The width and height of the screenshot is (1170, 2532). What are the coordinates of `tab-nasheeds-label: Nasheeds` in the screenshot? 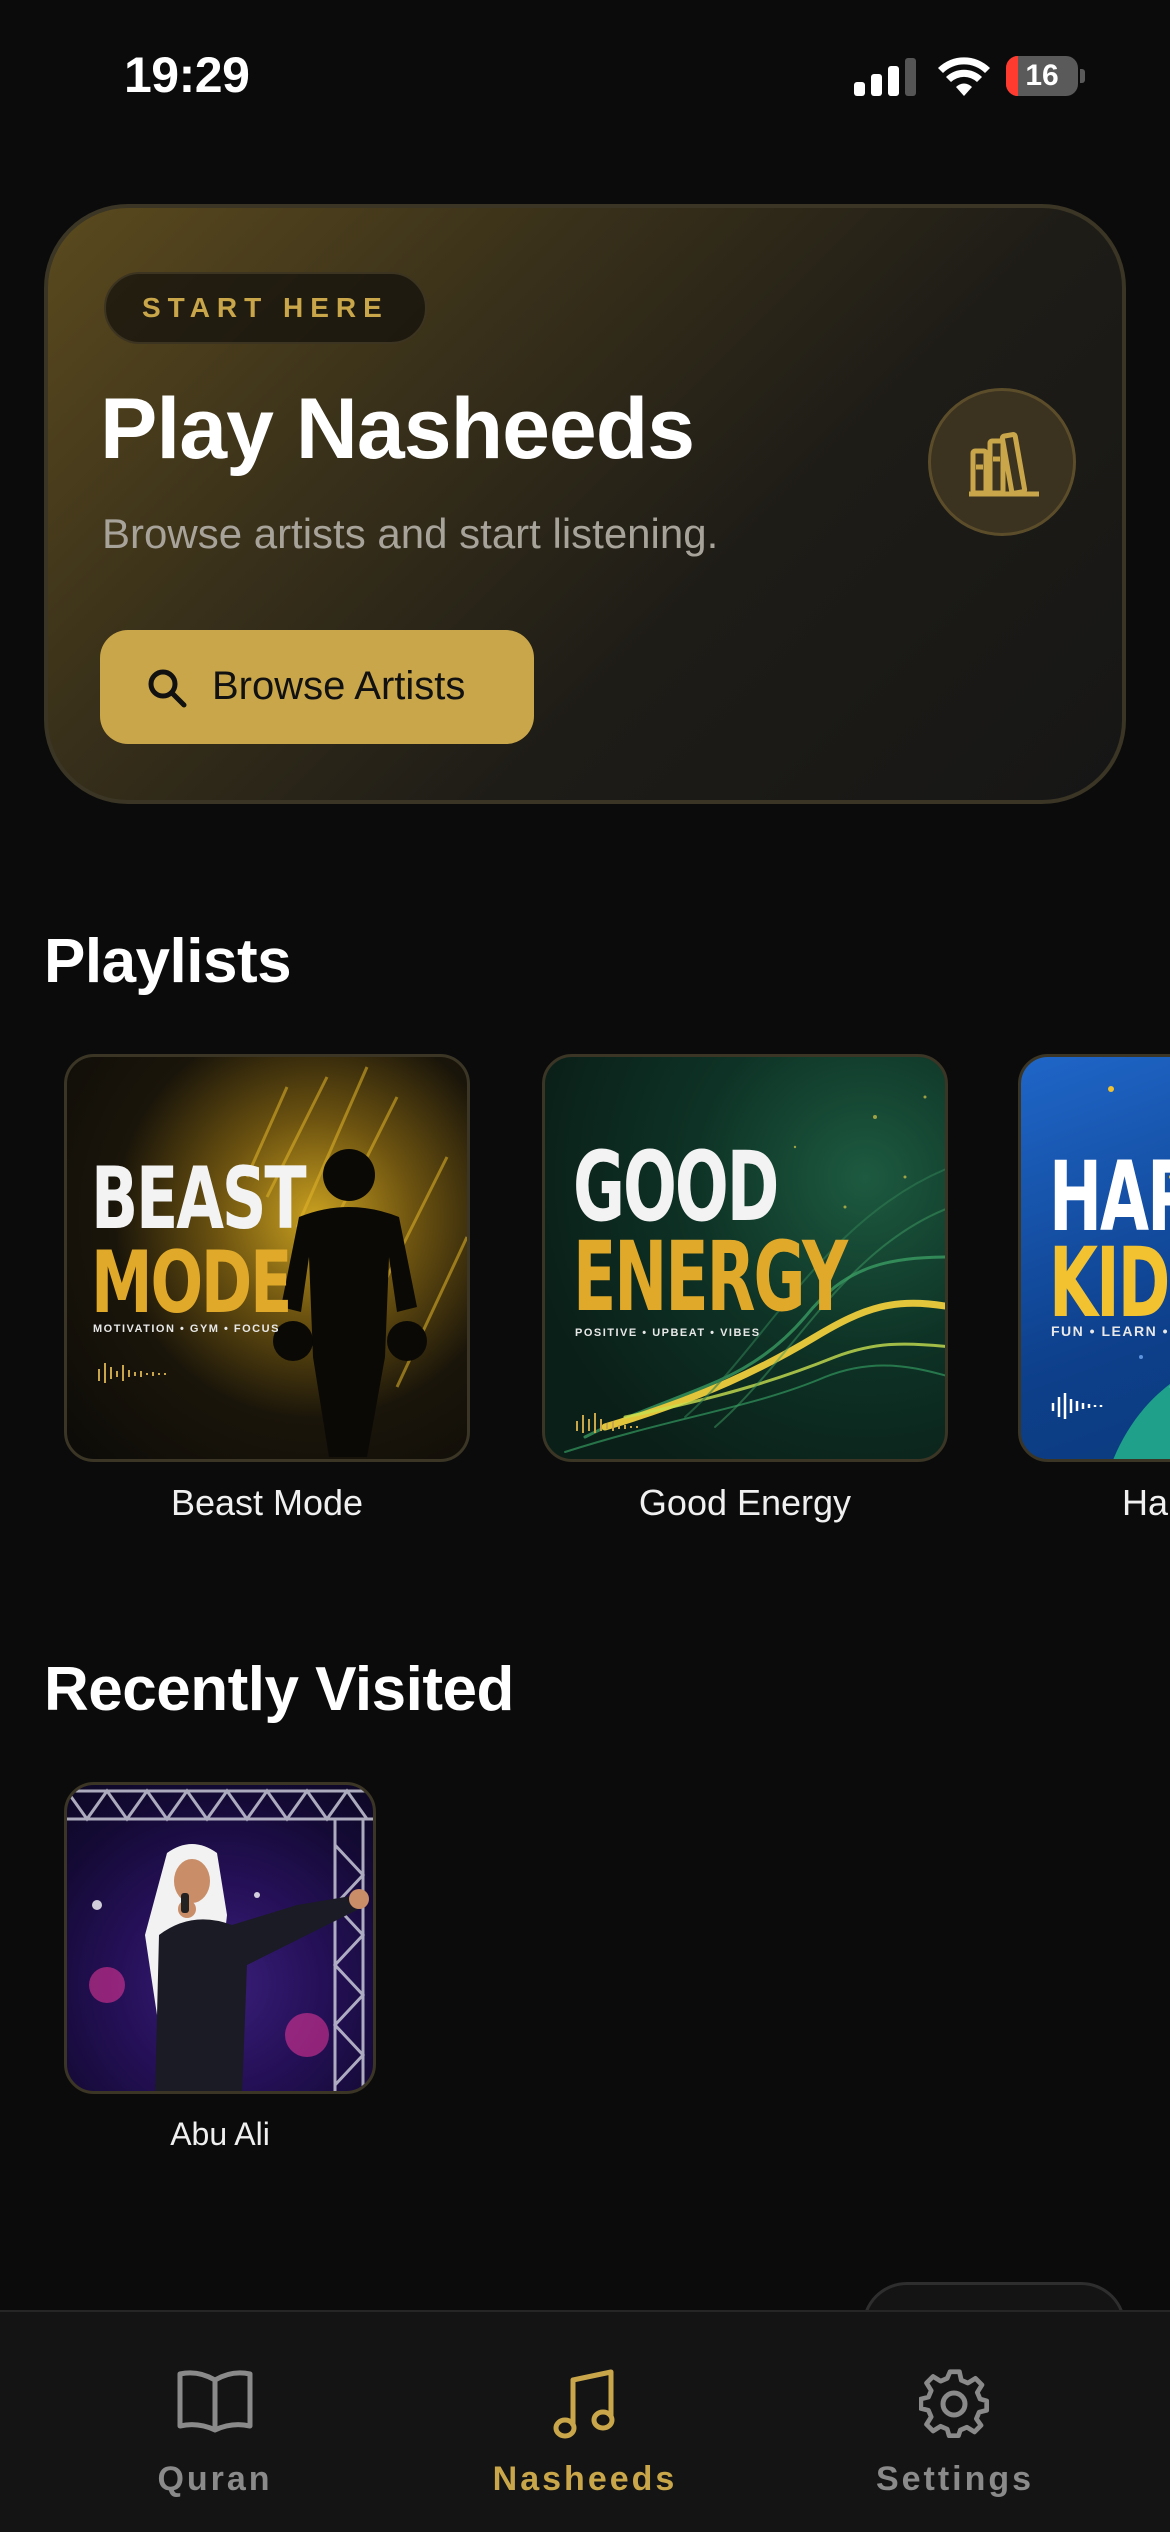 It's located at (585, 2479).